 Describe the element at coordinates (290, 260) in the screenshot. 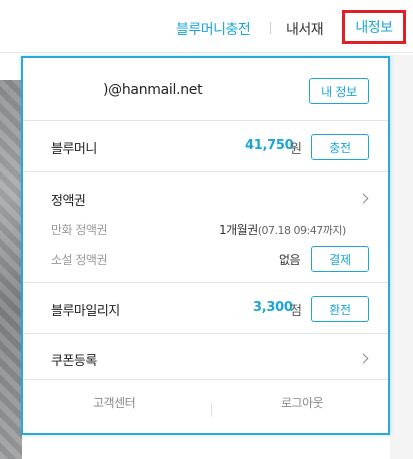

I see `novel-pass-value: 없음` at that location.